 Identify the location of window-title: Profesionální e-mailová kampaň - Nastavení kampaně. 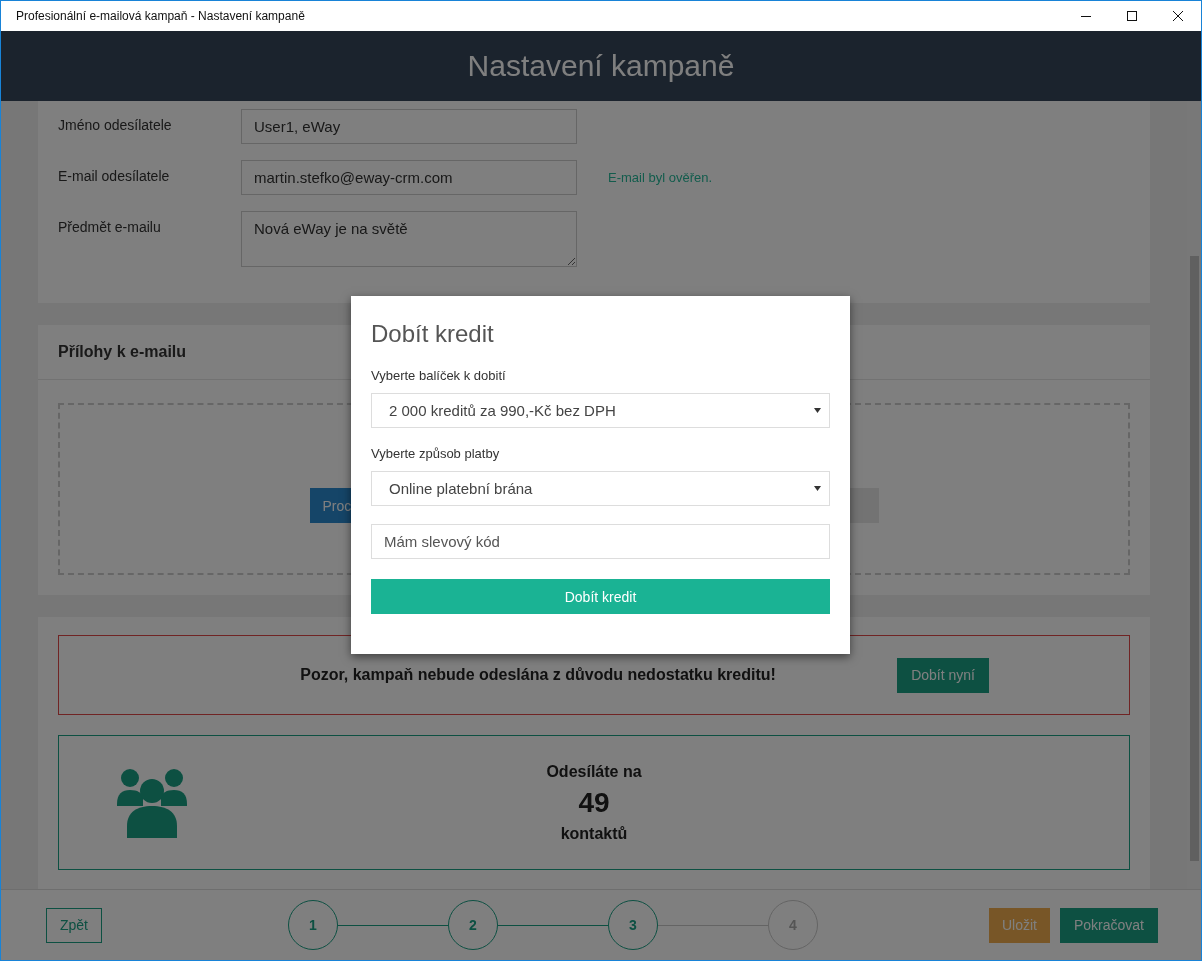
(161, 16).